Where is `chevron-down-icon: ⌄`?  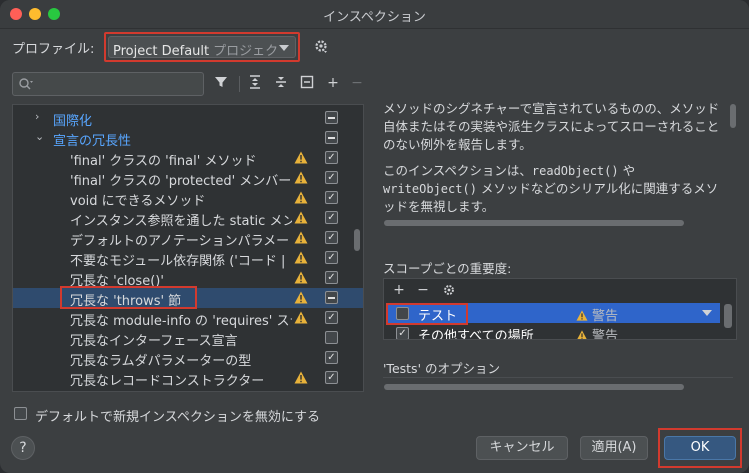 chevron-down-icon: ⌄ is located at coordinates (40, 136).